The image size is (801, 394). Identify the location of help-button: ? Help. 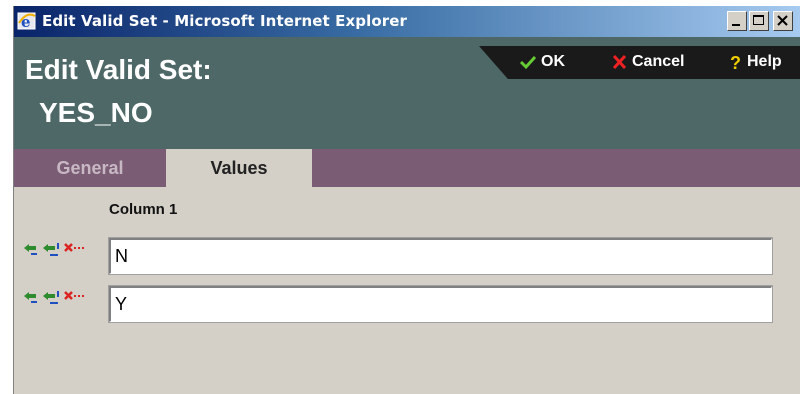
(755, 62).